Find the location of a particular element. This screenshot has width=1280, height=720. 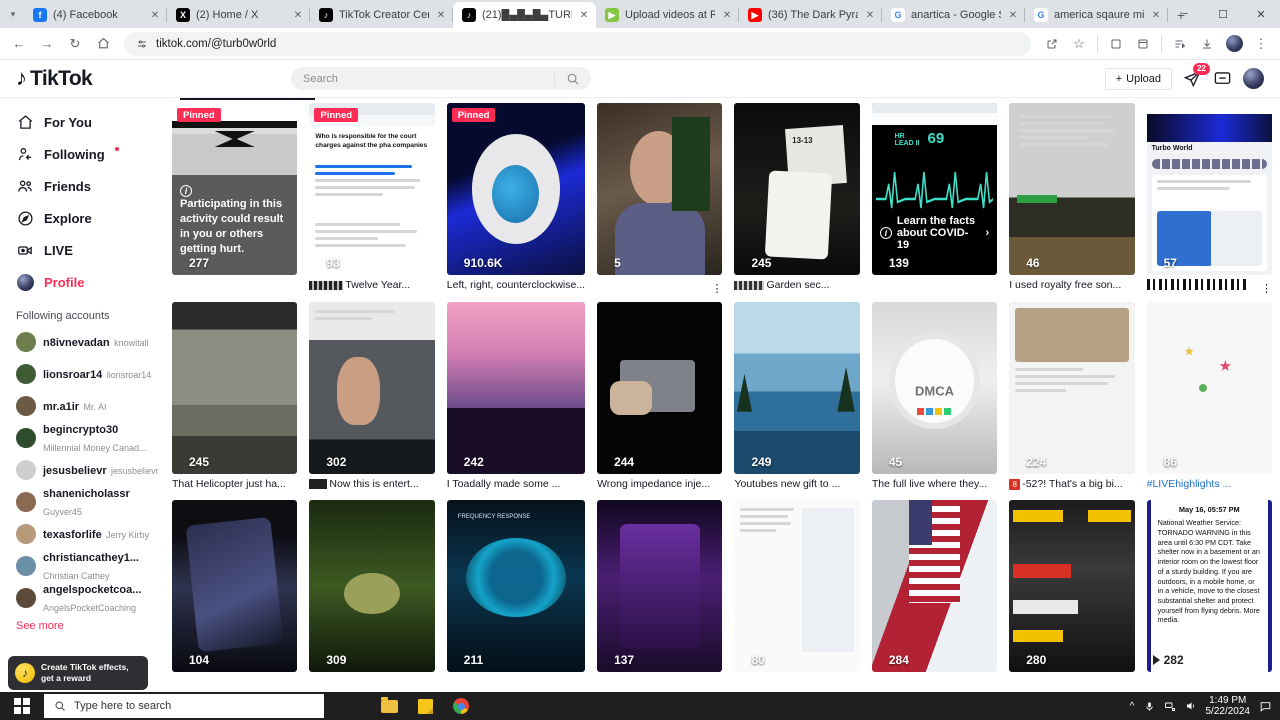

reading-list-icon is located at coordinates (1180, 44).